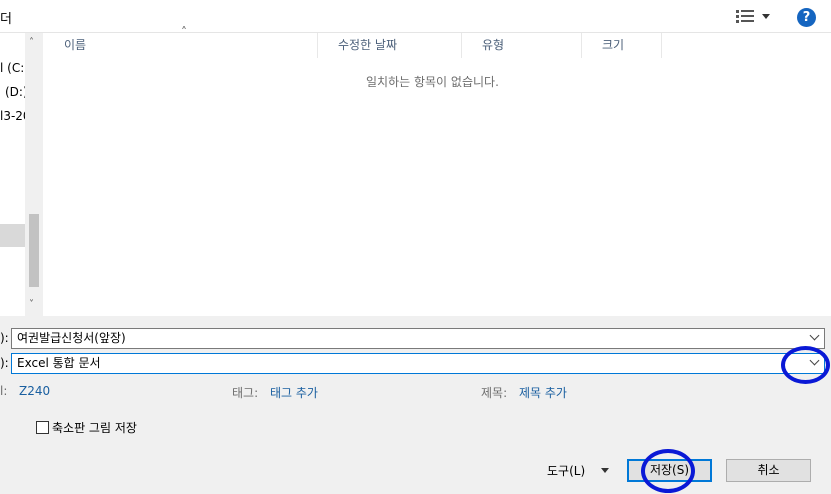 The height and width of the screenshot is (494, 831). What do you see at coordinates (34, 174) in the screenshot?
I see `nav-scrollbar: ˄ ˅` at bounding box center [34, 174].